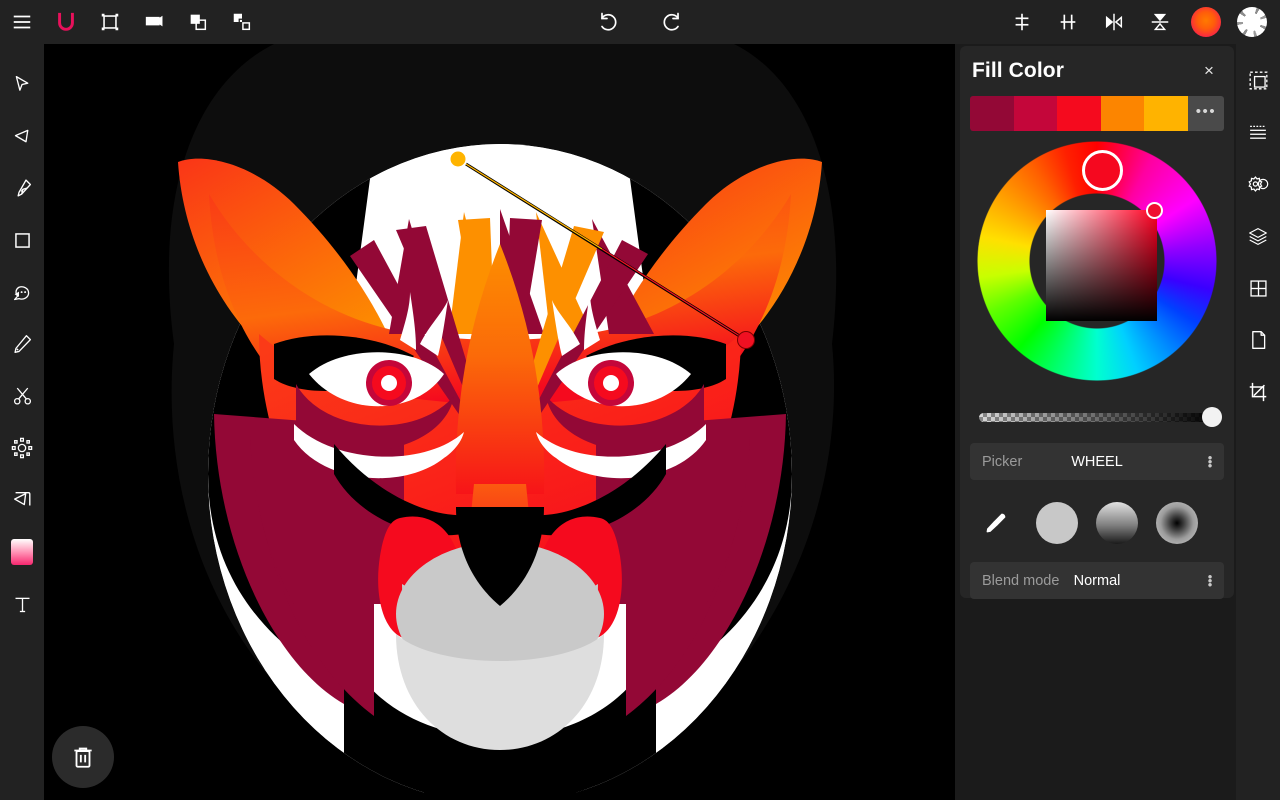 The image size is (1280, 800). What do you see at coordinates (992, 113) in the screenshot?
I see `swatch-deep-crimson` at bounding box center [992, 113].